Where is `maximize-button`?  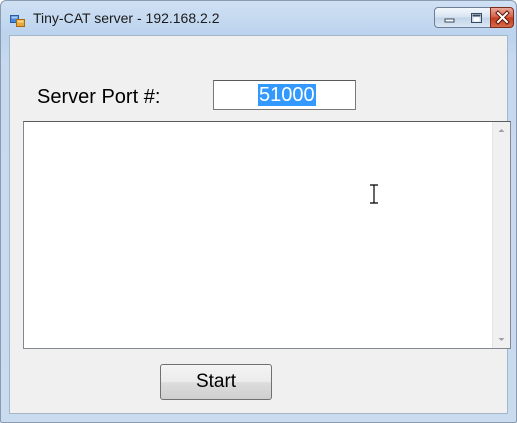
maximize-button is located at coordinates (477, 17).